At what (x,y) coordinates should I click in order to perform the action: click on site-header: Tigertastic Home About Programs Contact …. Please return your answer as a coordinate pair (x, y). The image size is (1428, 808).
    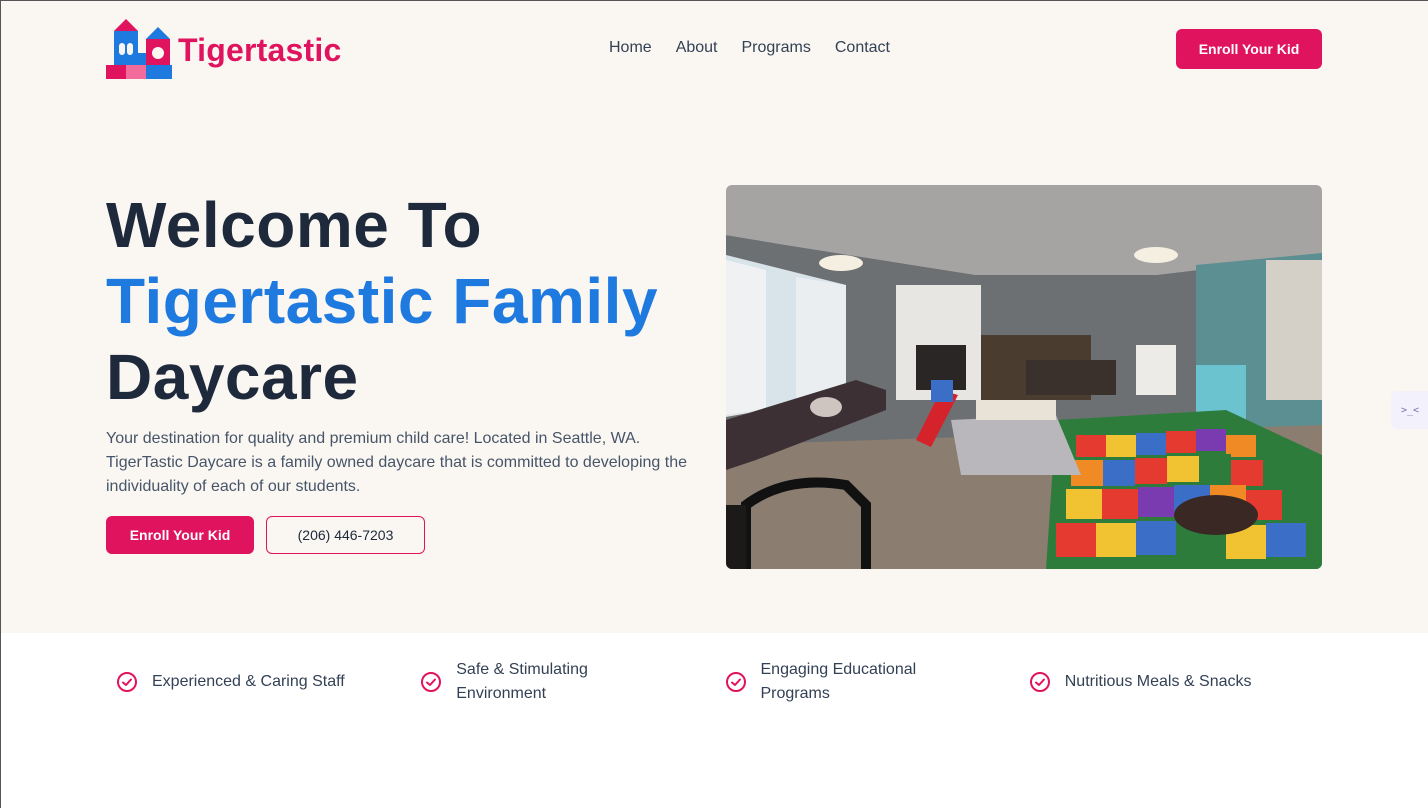
    Looking at the image, I should click on (714, 50).